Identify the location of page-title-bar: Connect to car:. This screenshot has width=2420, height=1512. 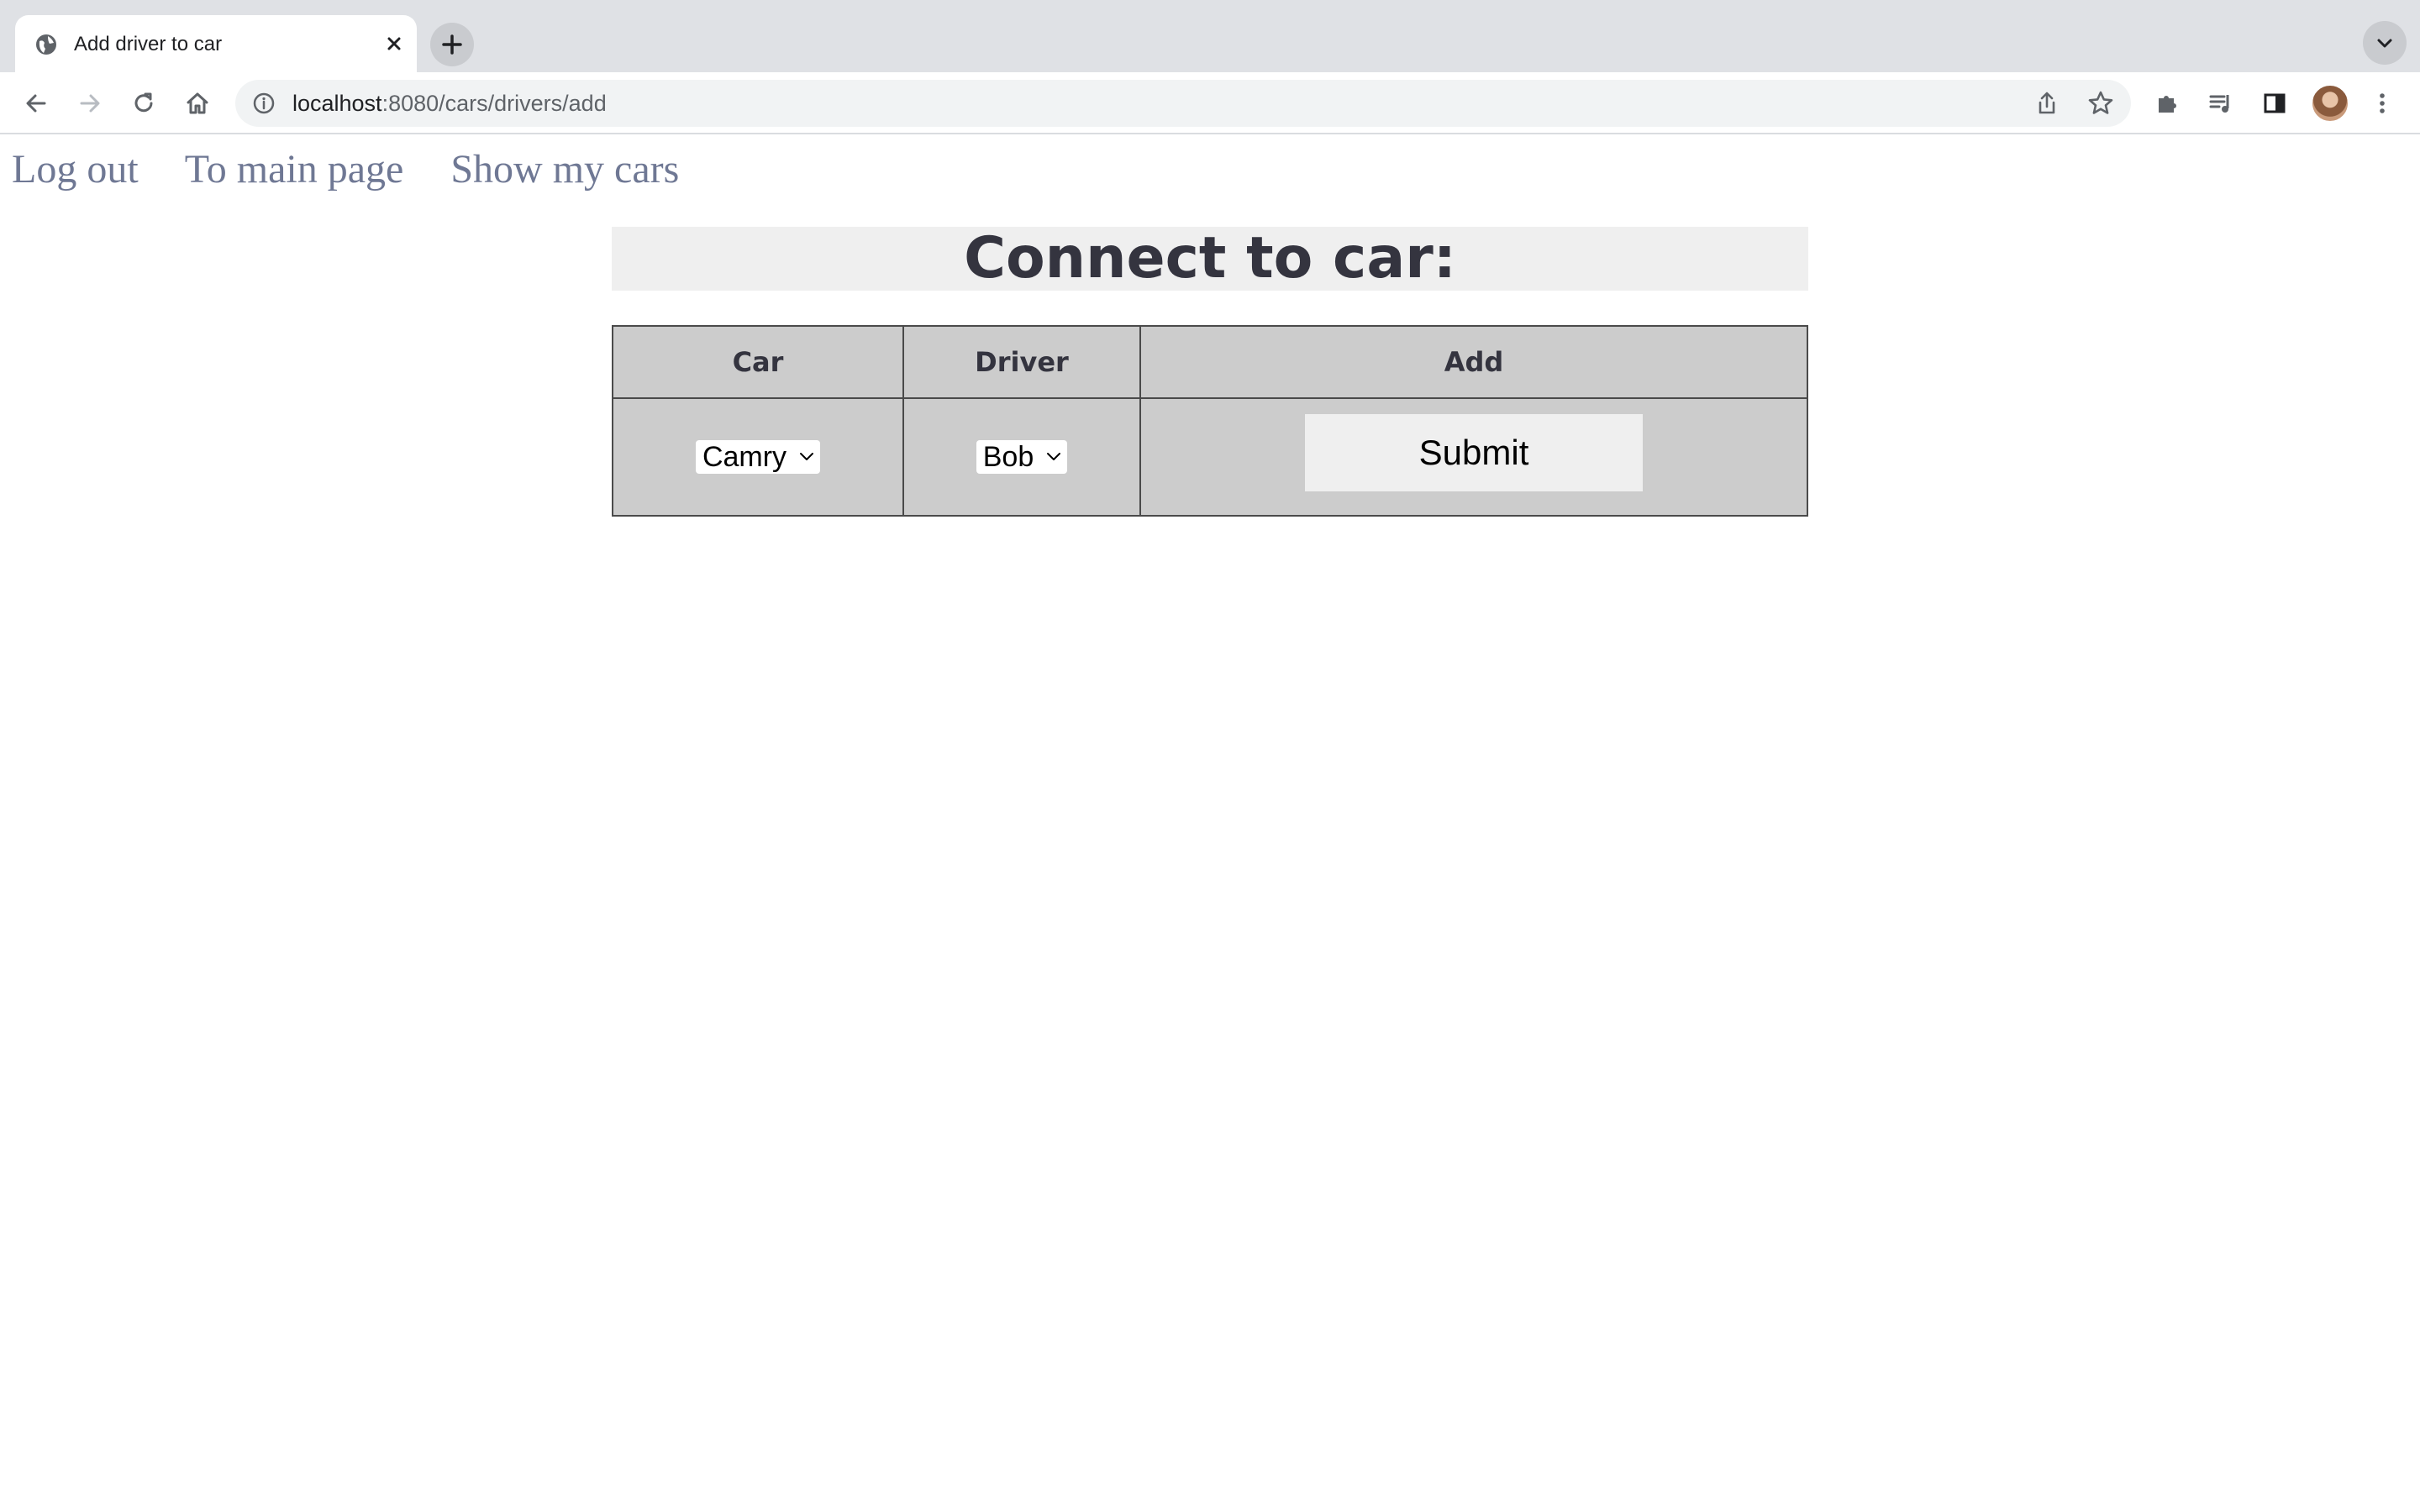
(1210, 259).